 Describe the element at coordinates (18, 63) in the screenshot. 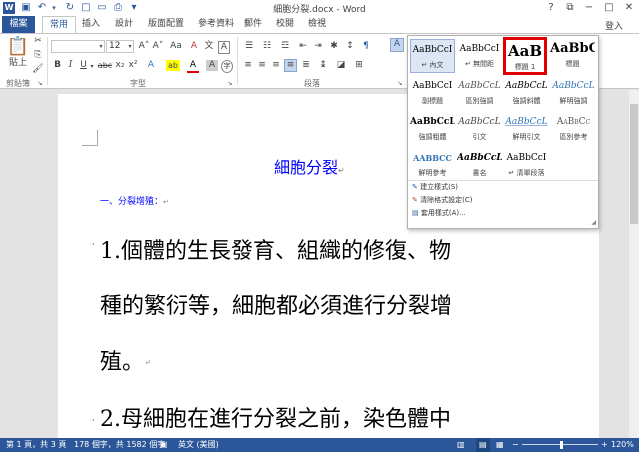

I see `paste-label: 貼上` at that location.